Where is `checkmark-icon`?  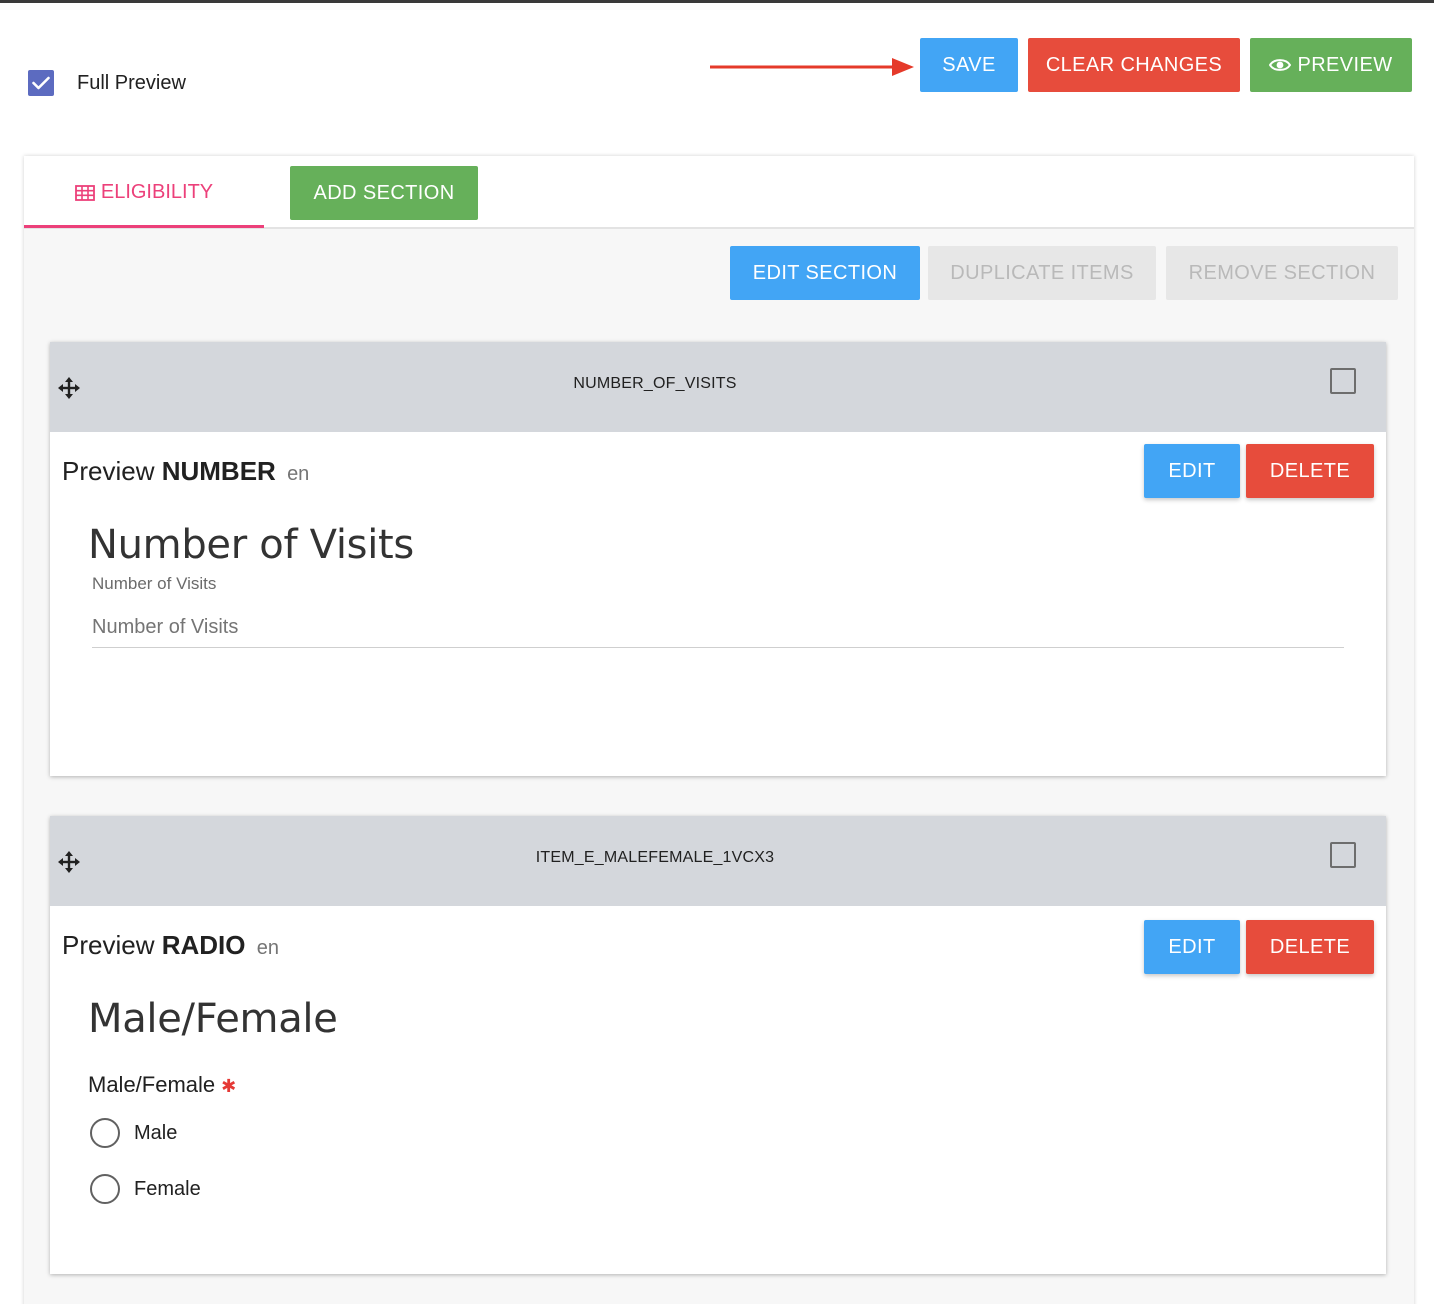
checkmark-icon is located at coordinates (41, 83).